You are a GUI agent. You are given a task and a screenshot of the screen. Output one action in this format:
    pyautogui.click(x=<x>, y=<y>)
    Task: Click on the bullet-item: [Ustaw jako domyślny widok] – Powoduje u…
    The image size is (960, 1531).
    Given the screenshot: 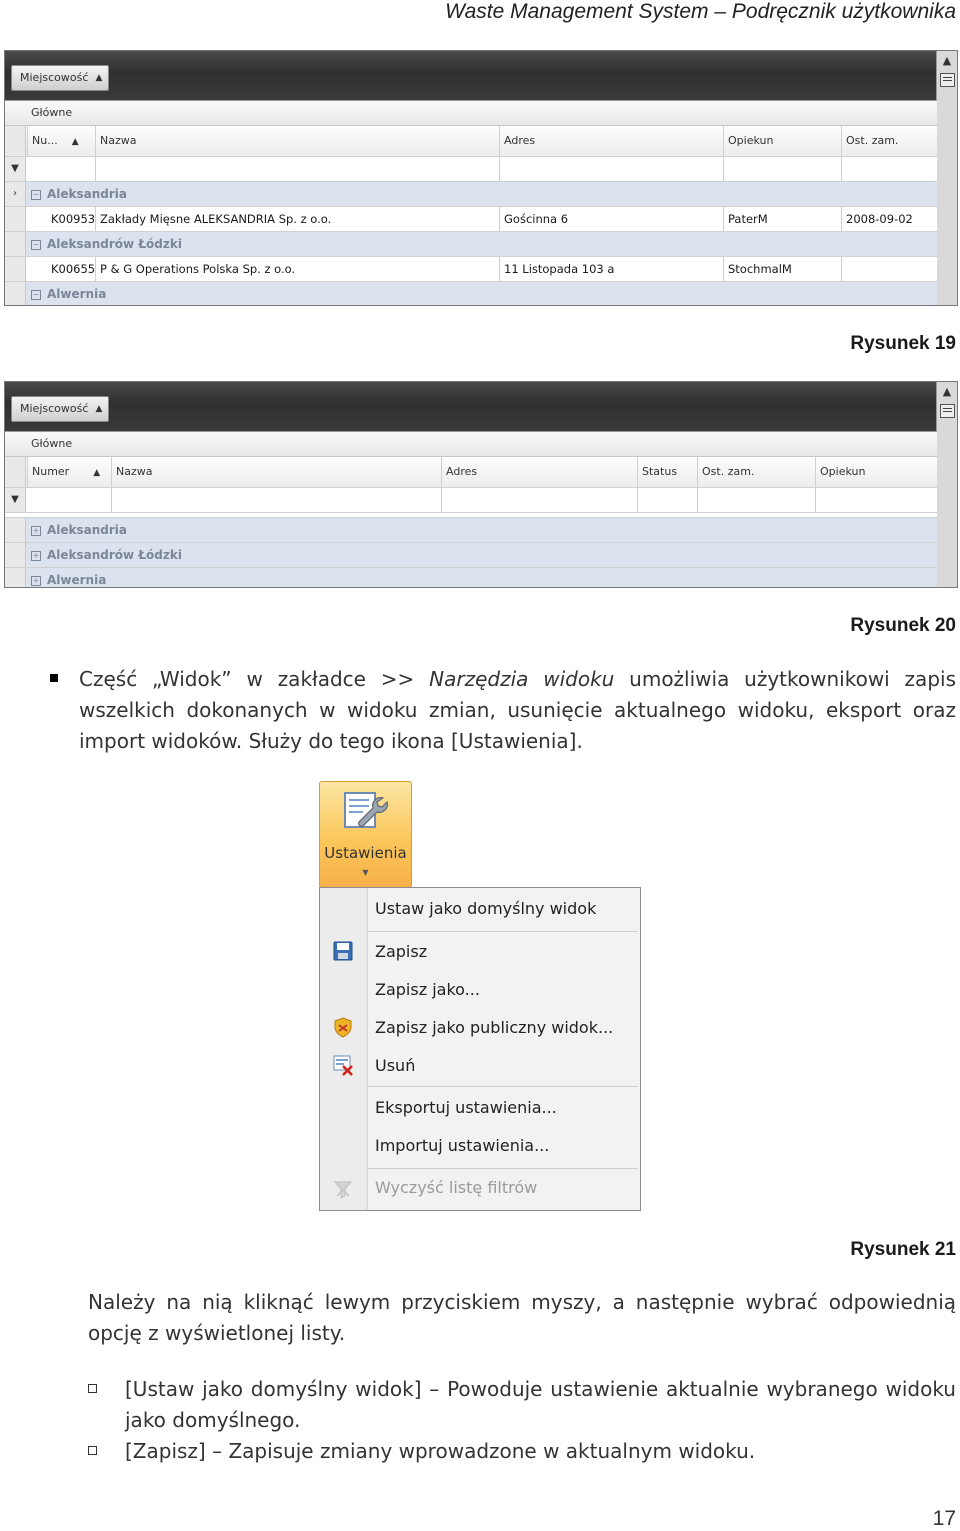 What is the action you would take?
    pyautogui.click(x=540, y=1404)
    